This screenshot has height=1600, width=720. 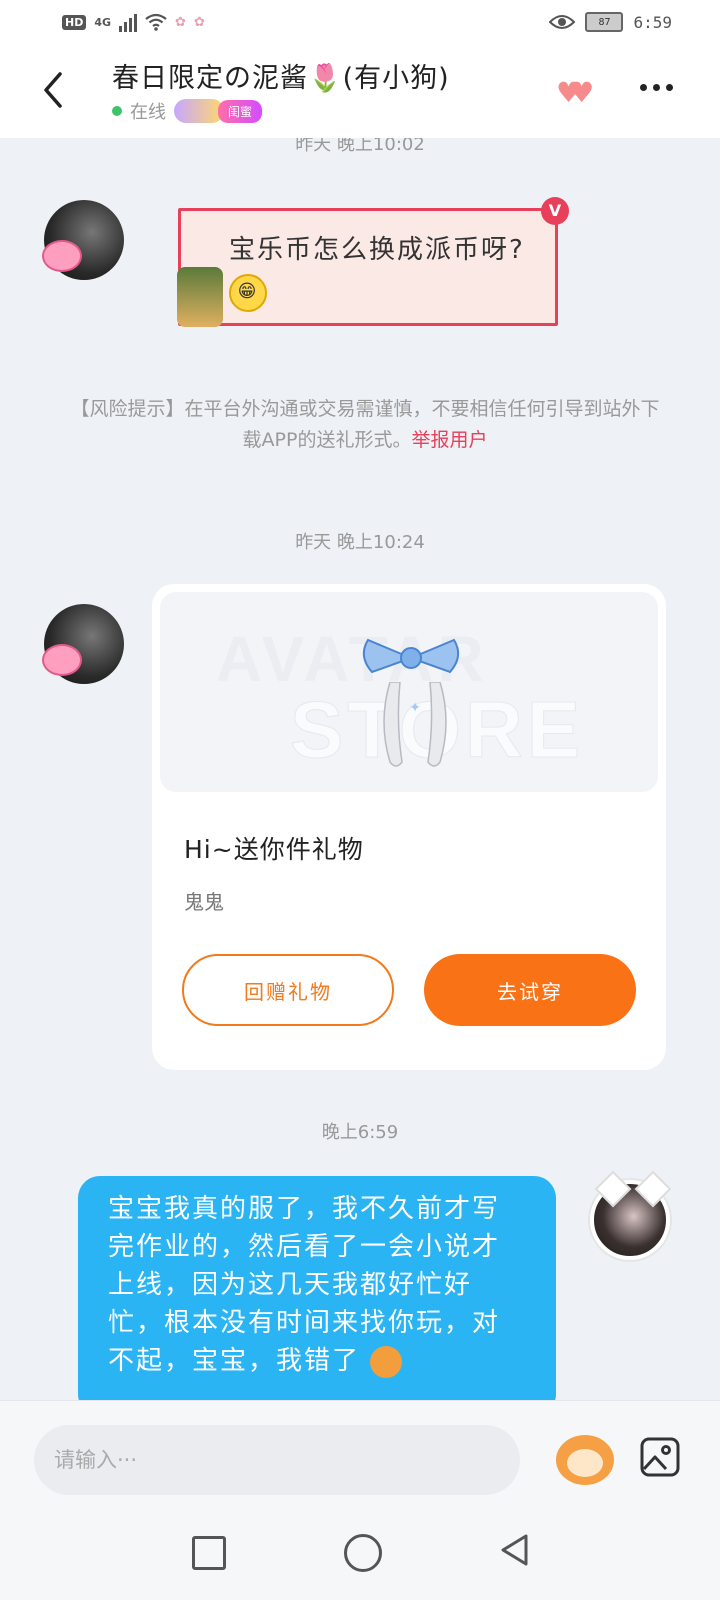 I want to click on network-type: 4G, so click(x=103, y=22).